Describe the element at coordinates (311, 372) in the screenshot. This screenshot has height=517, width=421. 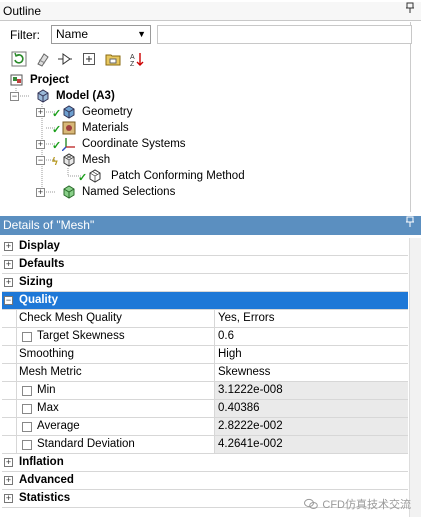
I see `property-value: Skewness` at that location.